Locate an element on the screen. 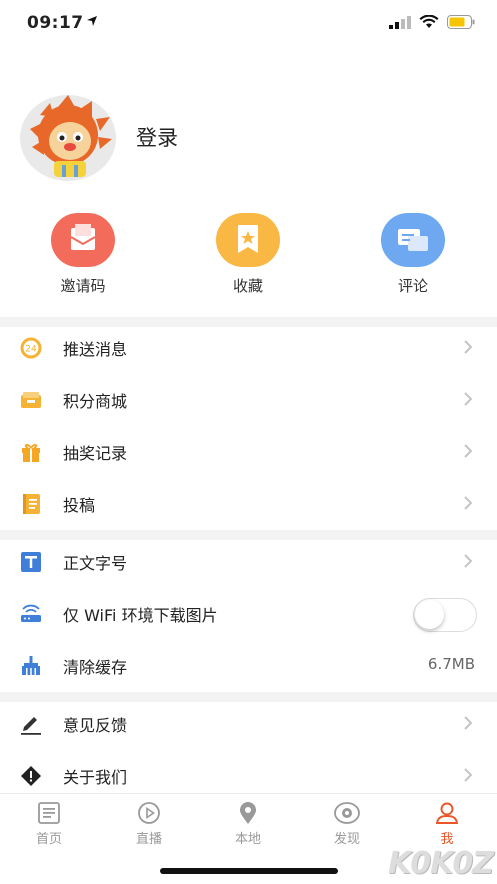  tab-label: 直播 is located at coordinates (148, 839).